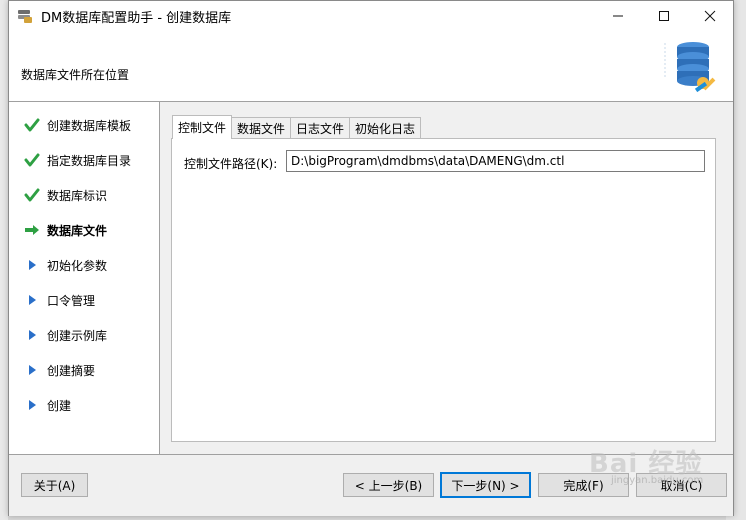 This screenshot has width=746, height=520. I want to click on step-item: 口令管理, so click(59, 300).